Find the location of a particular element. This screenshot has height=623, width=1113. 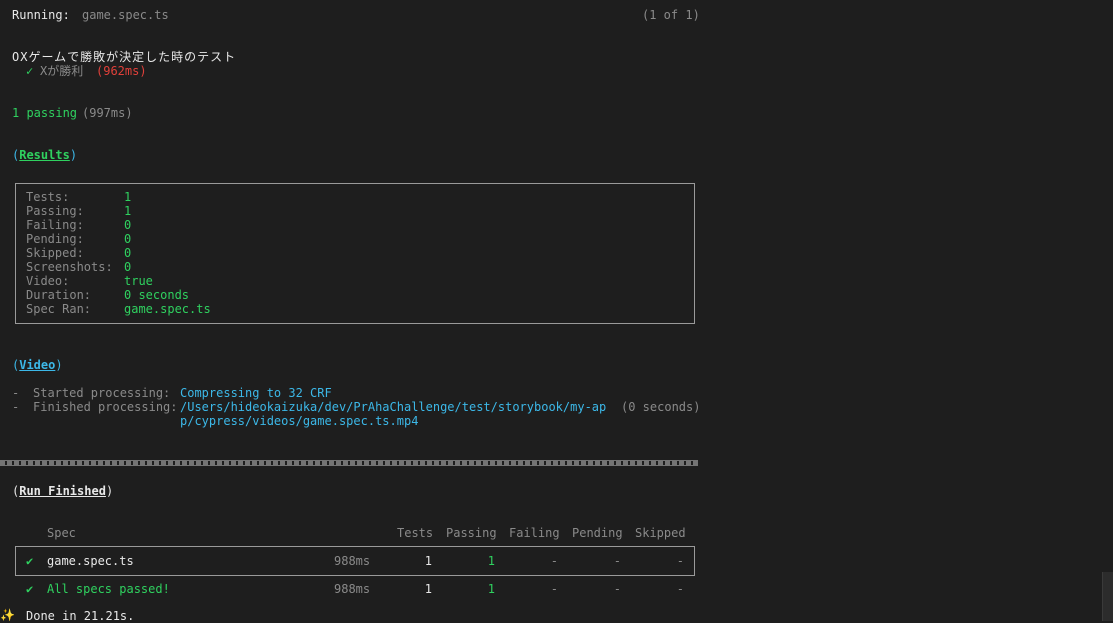

total-tests: 1 is located at coordinates (428, 589).